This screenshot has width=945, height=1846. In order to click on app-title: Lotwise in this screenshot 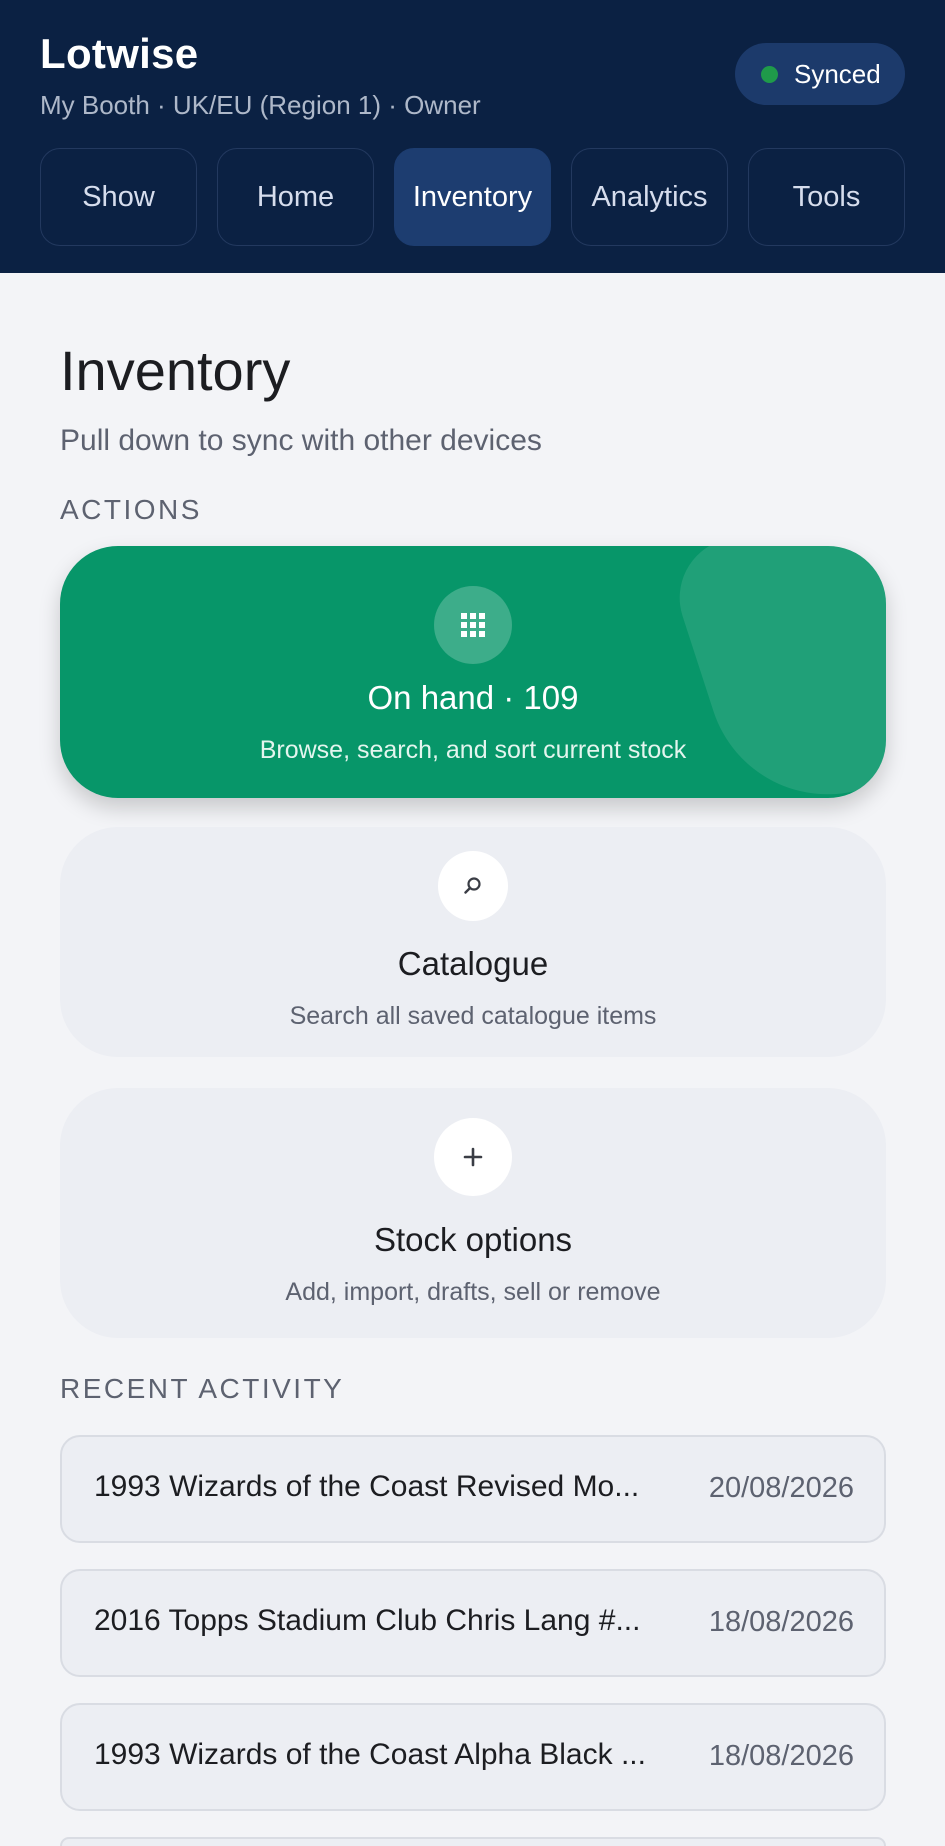, I will do `click(119, 53)`.